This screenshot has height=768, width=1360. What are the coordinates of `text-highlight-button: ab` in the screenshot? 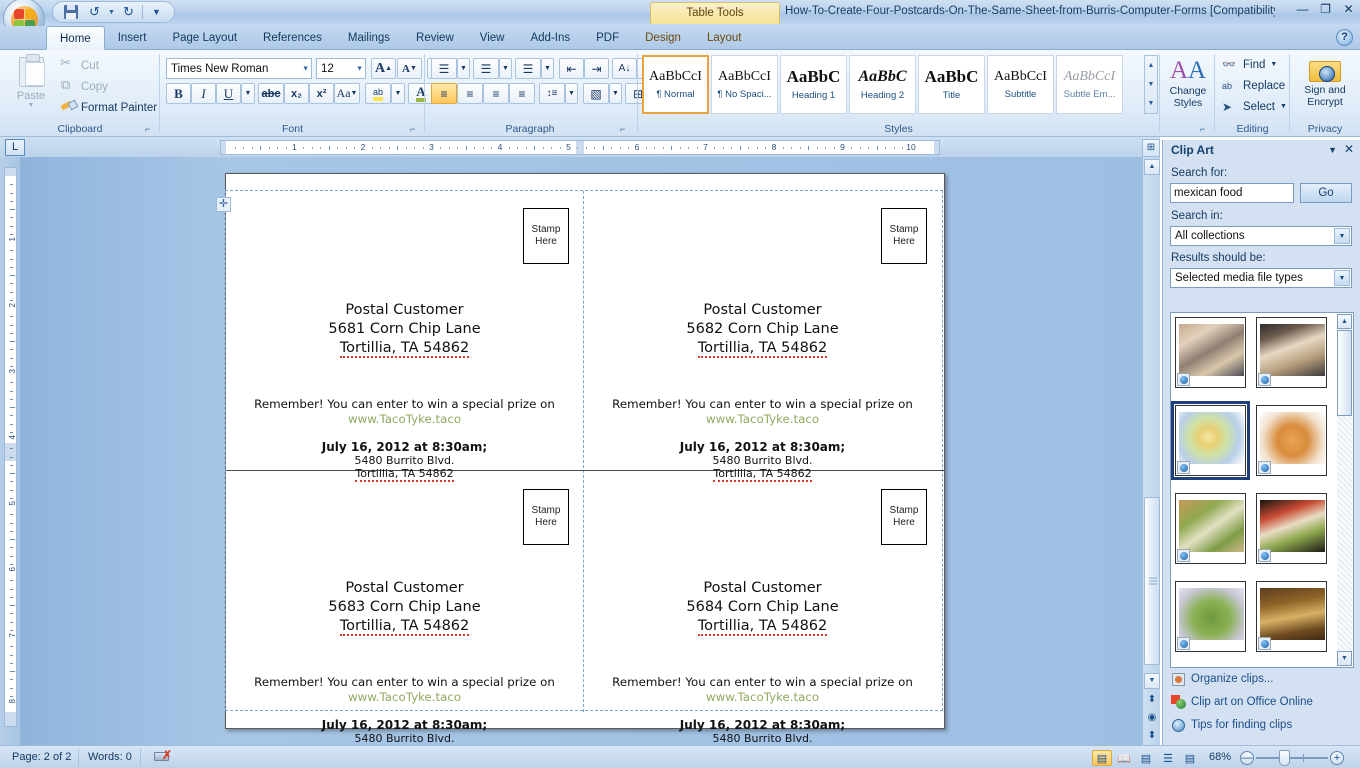 It's located at (378, 93).